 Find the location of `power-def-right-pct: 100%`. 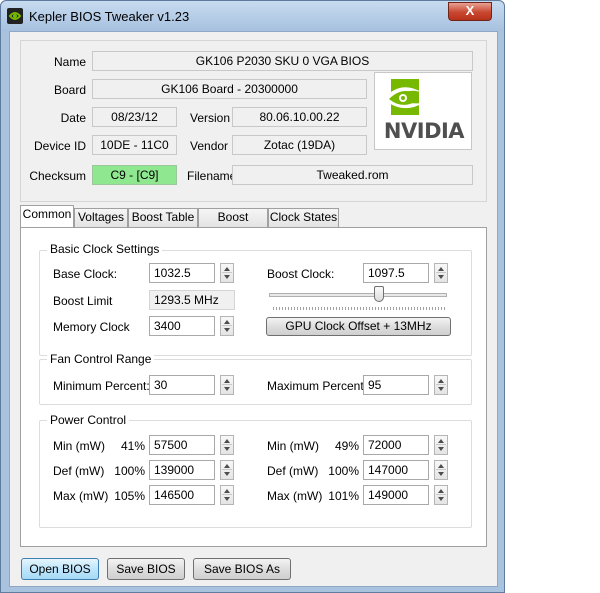

power-def-right-pct: 100% is located at coordinates (343, 471).